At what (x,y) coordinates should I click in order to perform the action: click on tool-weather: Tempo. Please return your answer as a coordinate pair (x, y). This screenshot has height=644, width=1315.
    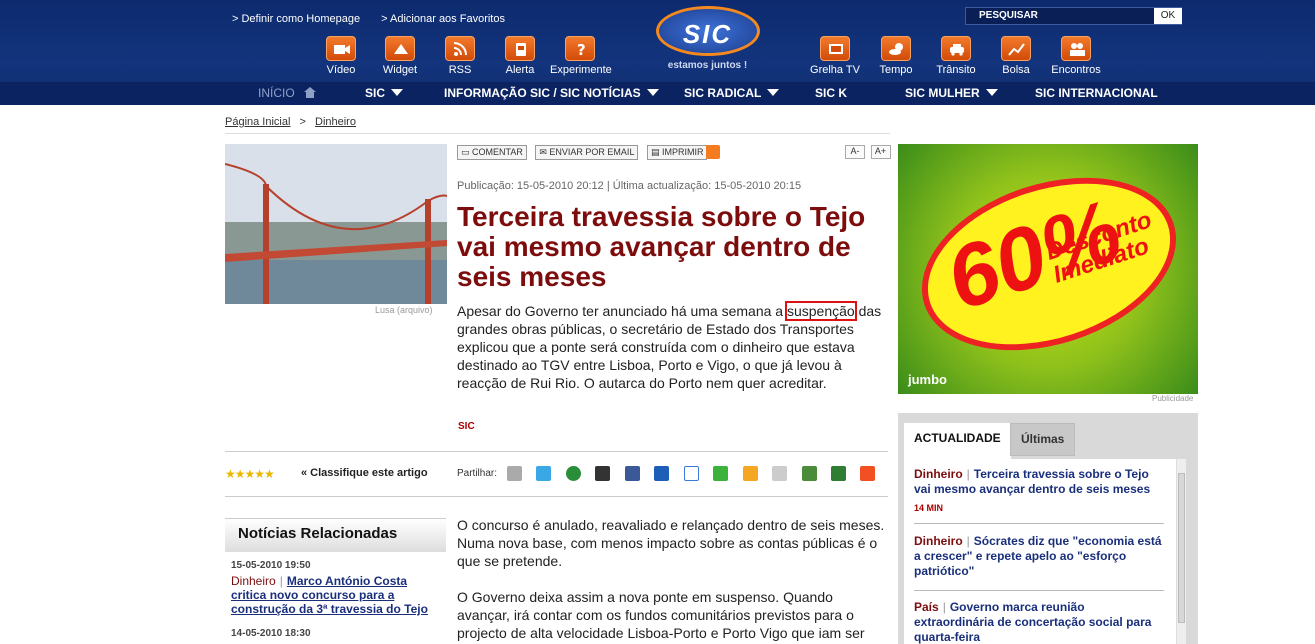
    Looking at the image, I should click on (896, 56).